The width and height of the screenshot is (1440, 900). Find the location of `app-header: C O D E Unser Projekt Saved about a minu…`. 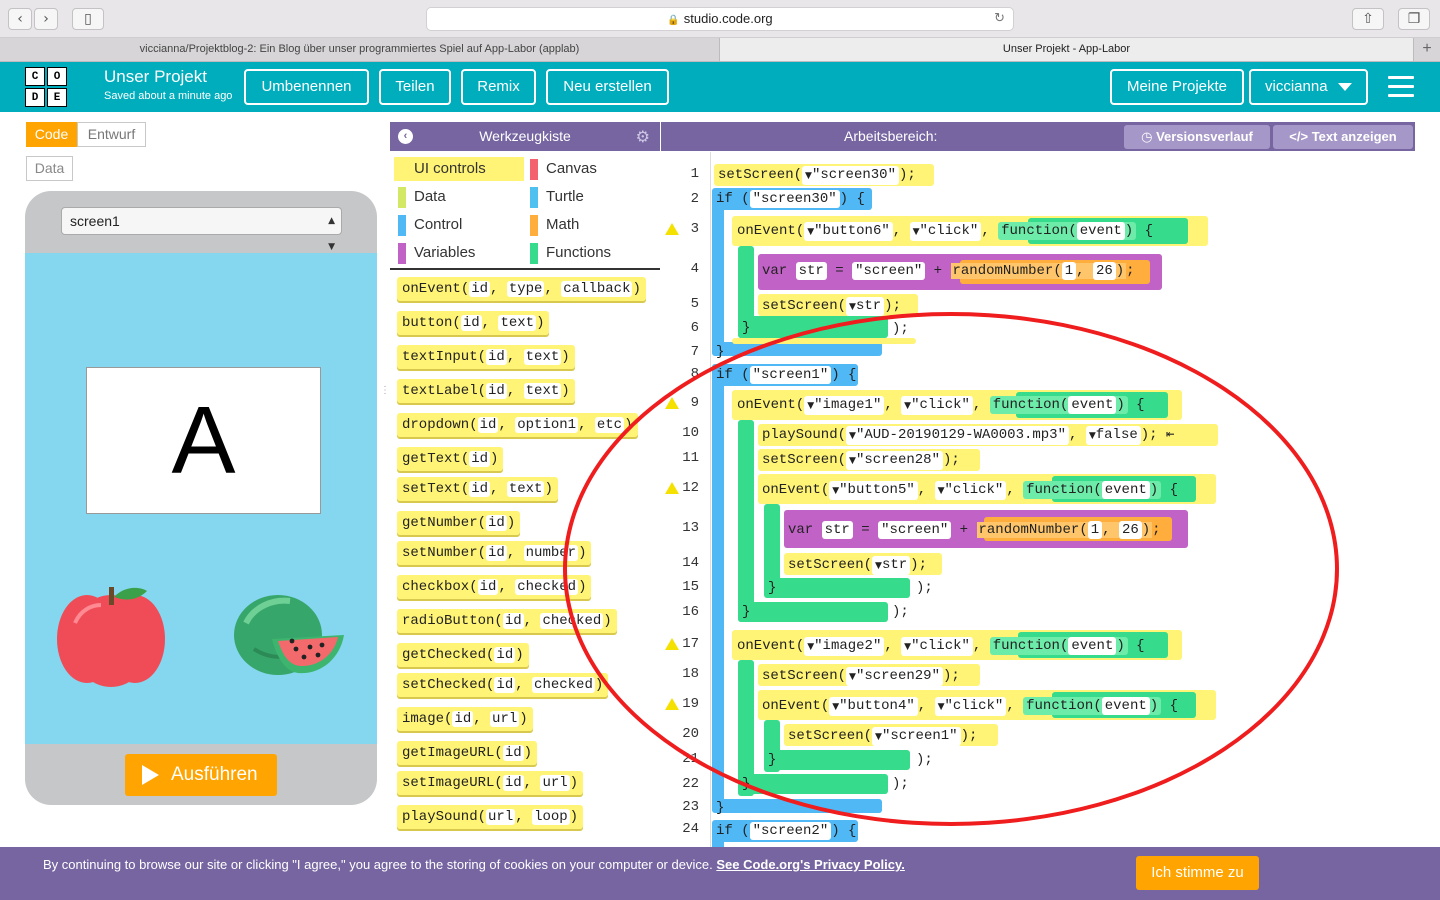

app-header: C O D E Unser Projekt Saved about a minu… is located at coordinates (720, 87).